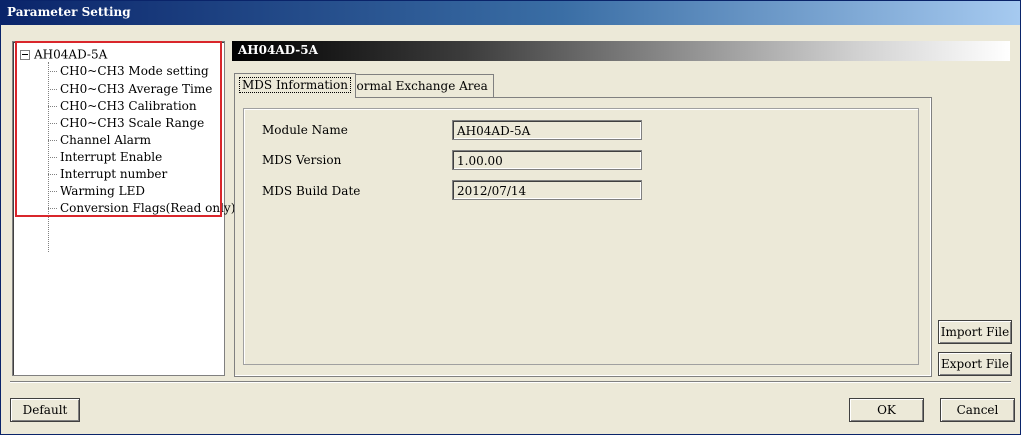 This screenshot has width=1021, height=435. Describe the element at coordinates (45, 410) in the screenshot. I see `default-button: Default` at that location.